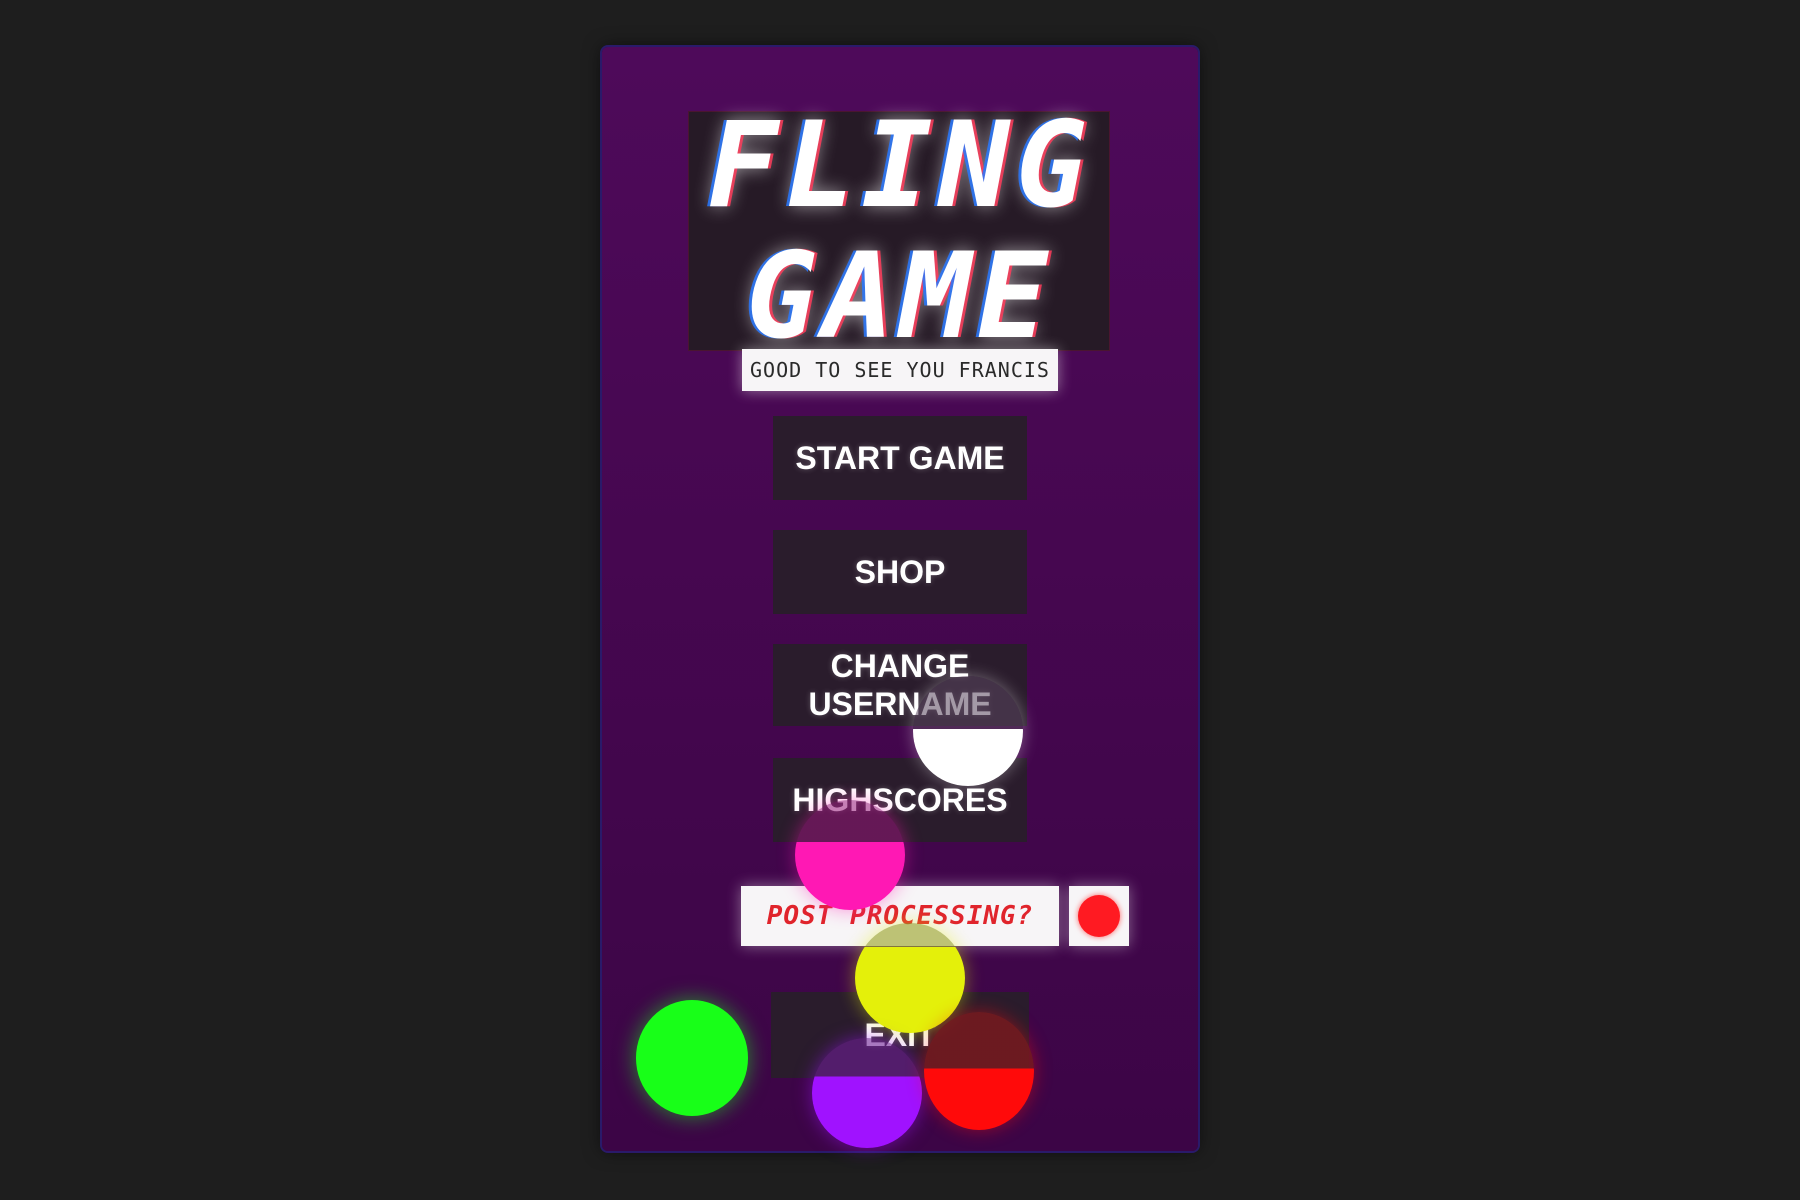 This screenshot has height=1200, width=1800. I want to click on greeting-label: GOOD TO SEE YOU FRANCIS, so click(900, 370).